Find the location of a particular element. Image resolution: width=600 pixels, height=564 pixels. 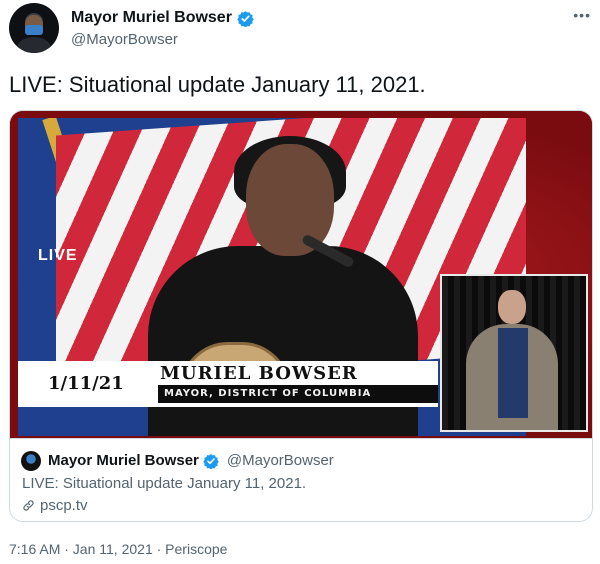

card-author-row: Mayor Muriel Bowser @MayorBowser is located at coordinates (191, 460).